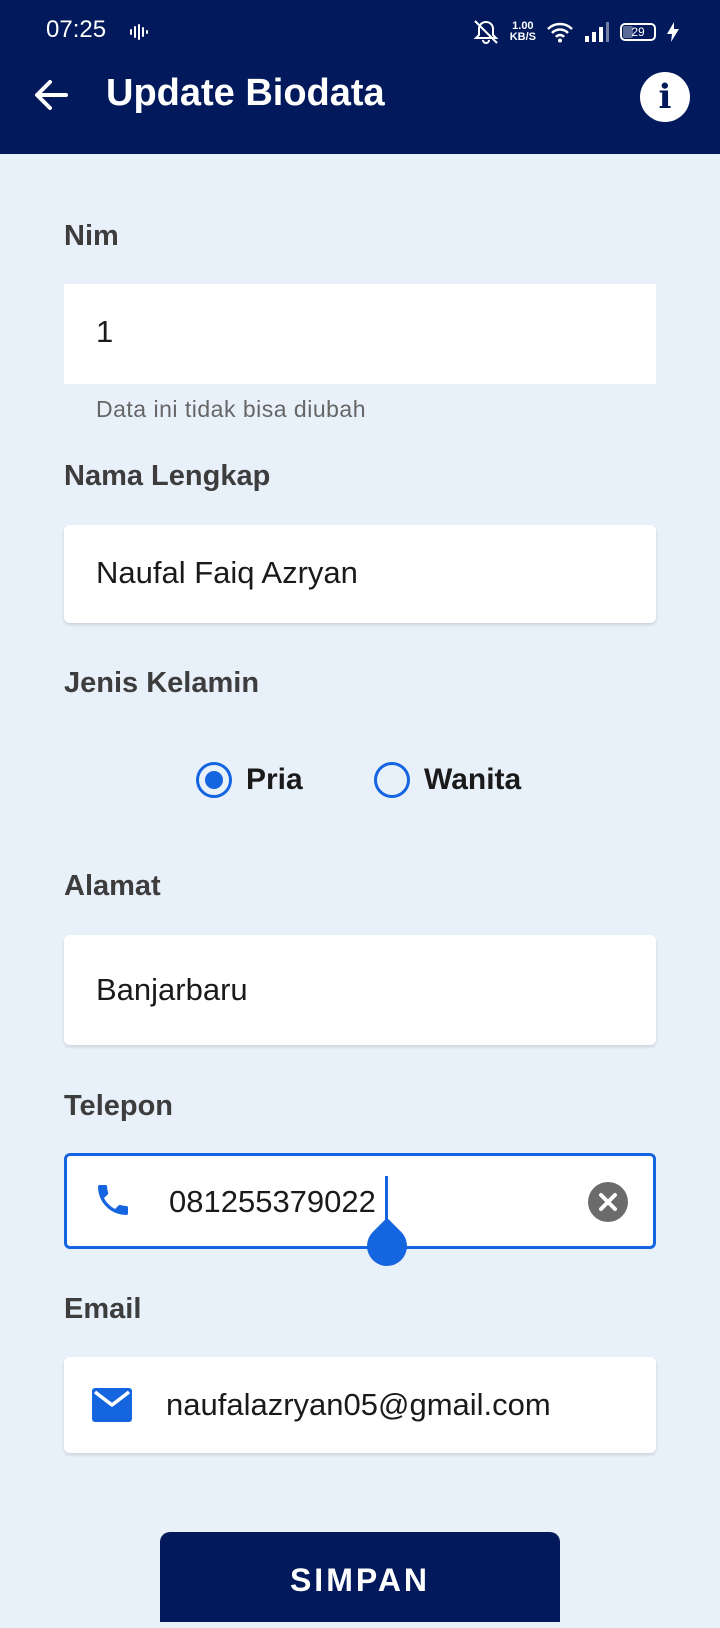  I want to click on nim-value: 1, so click(105, 331).